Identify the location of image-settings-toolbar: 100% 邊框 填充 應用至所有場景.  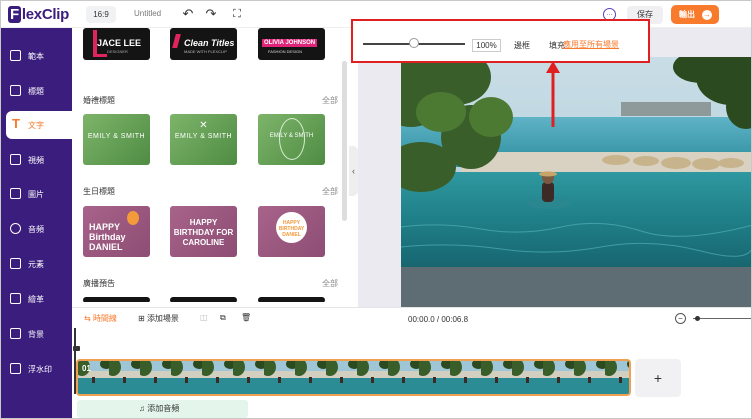
(500, 41).